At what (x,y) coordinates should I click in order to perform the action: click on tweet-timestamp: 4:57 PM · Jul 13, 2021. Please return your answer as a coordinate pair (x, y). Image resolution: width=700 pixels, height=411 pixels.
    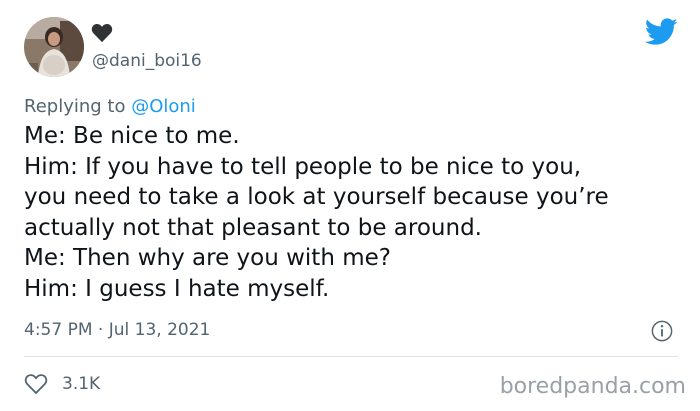
    Looking at the image, I should click on (117, 330).